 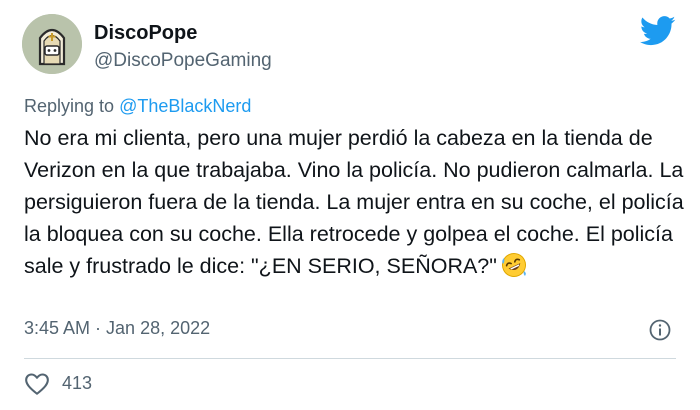 I want to click on tweet-time: 3:45 AM, so click(x=57, y=328).